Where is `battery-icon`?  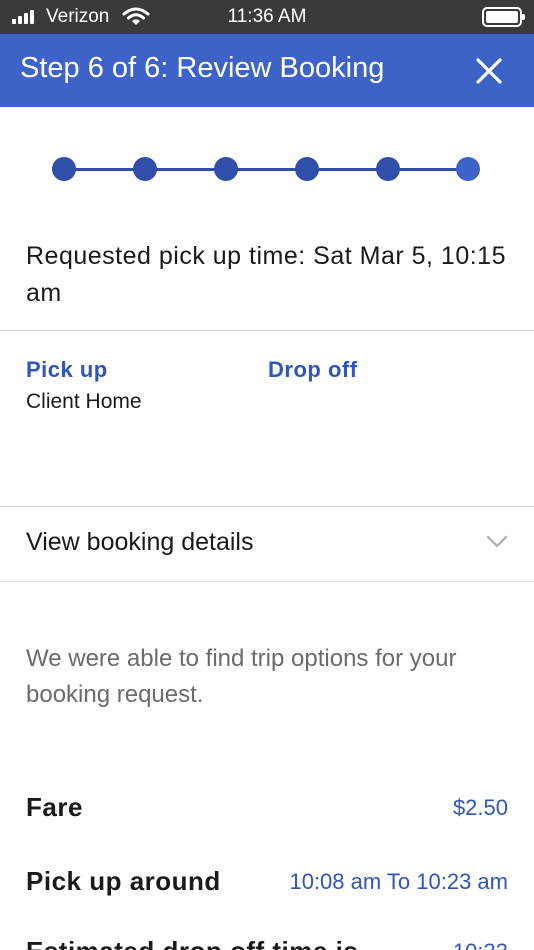 battery-icon is located at coordinates (503, 17).